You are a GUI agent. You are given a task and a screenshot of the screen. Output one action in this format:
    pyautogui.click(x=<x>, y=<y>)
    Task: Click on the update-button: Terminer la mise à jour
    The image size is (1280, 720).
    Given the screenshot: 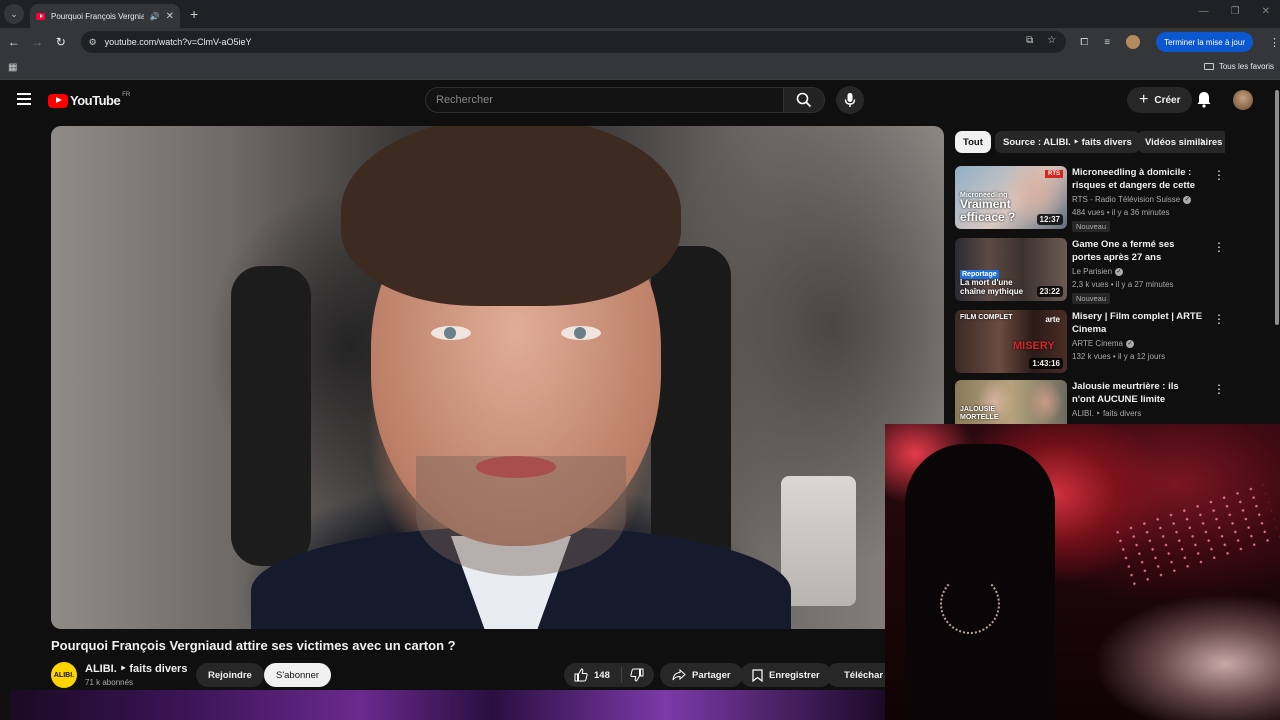 What is the action you would take?
    pyautogui.click(x=1204, y=42)
    